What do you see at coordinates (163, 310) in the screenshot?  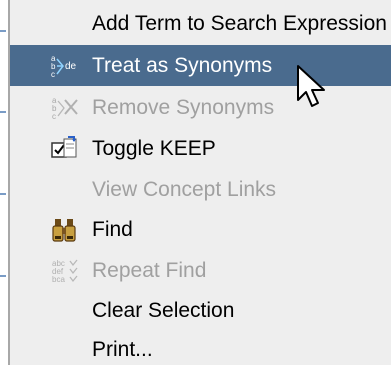 I see `menu-item-label: Clear Selection` at bounding box center [163, 310].